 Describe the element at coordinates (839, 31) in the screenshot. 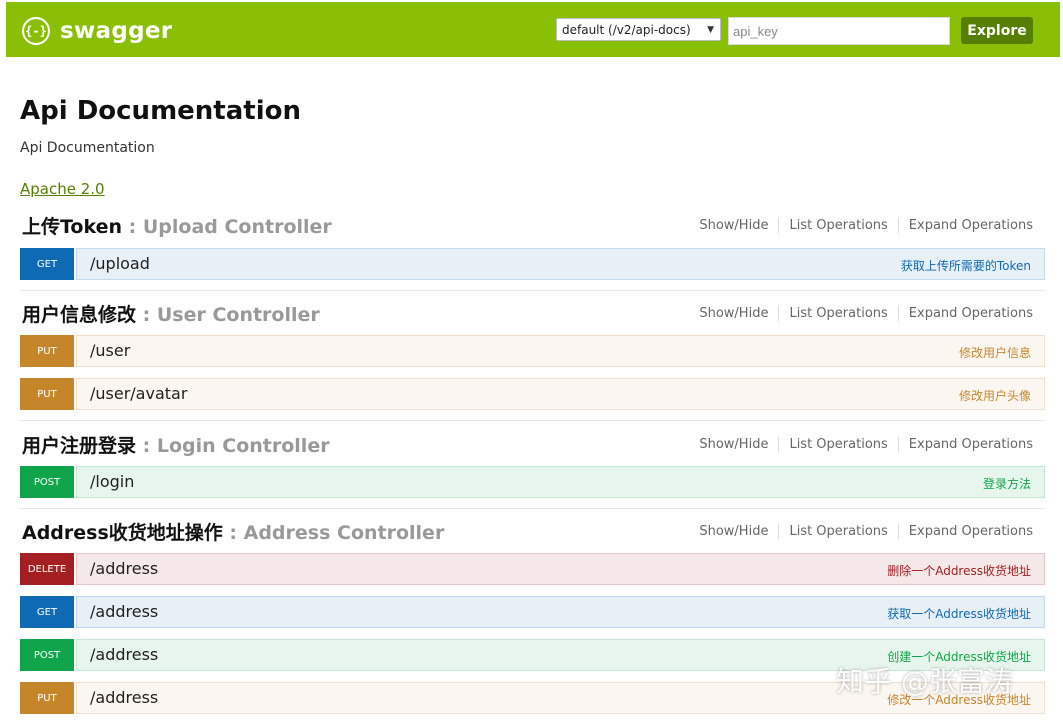

I see `api-key-input: api_key` at that location.